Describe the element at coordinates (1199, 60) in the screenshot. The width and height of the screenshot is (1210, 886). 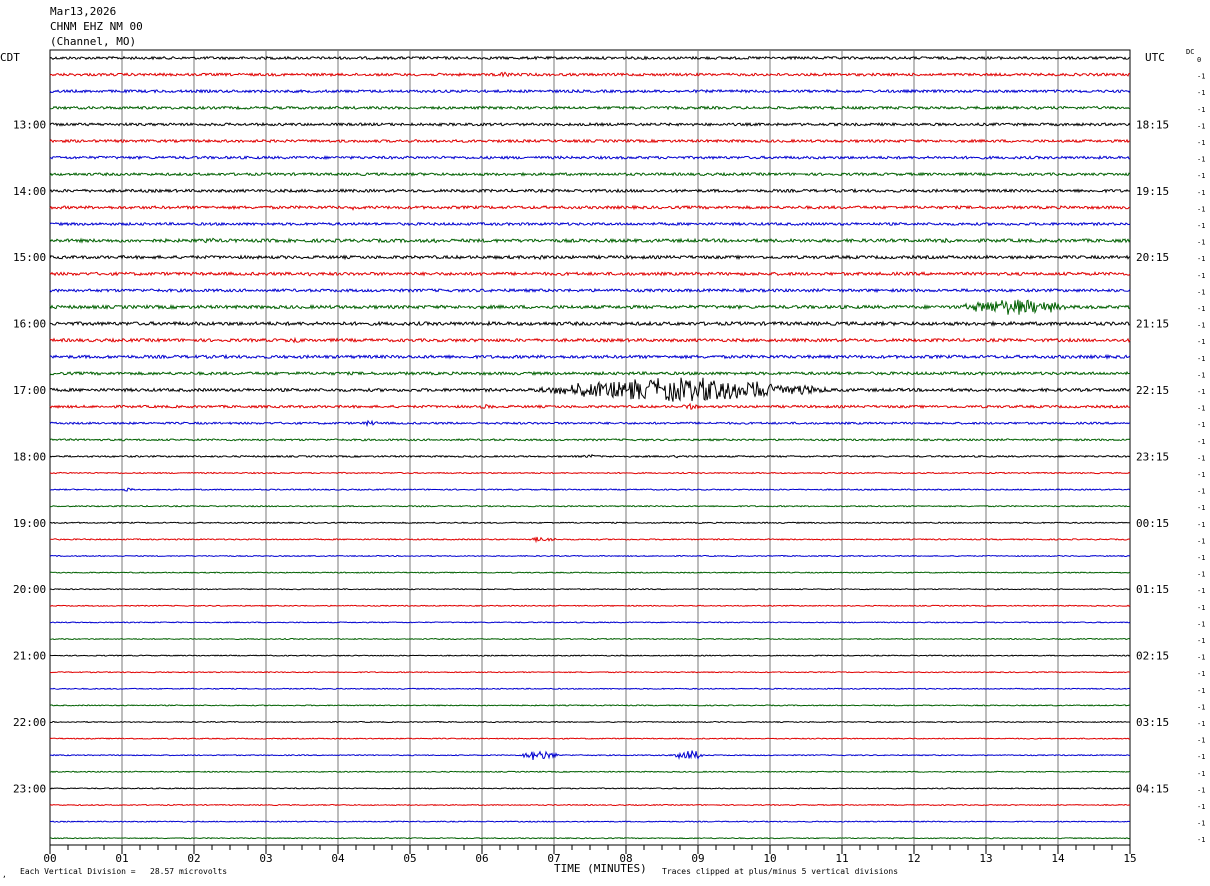
I see `dc-offset-label: 0` at that location.